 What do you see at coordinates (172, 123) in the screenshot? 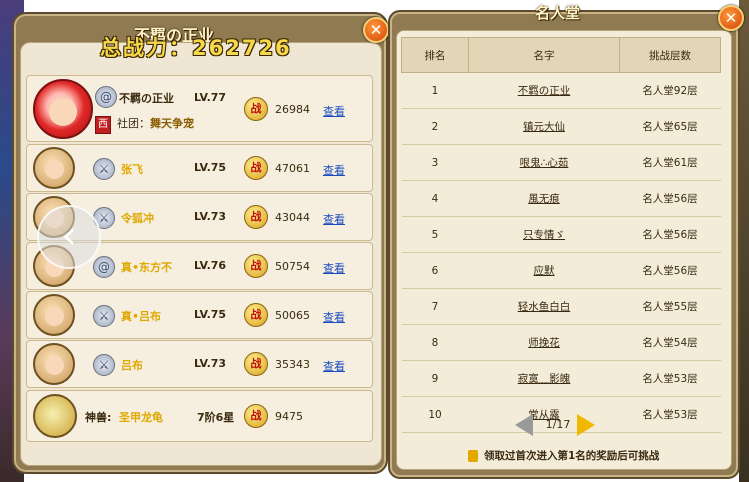
I see `guild-name: 舞天争宠` at bounding box center [172, 123].